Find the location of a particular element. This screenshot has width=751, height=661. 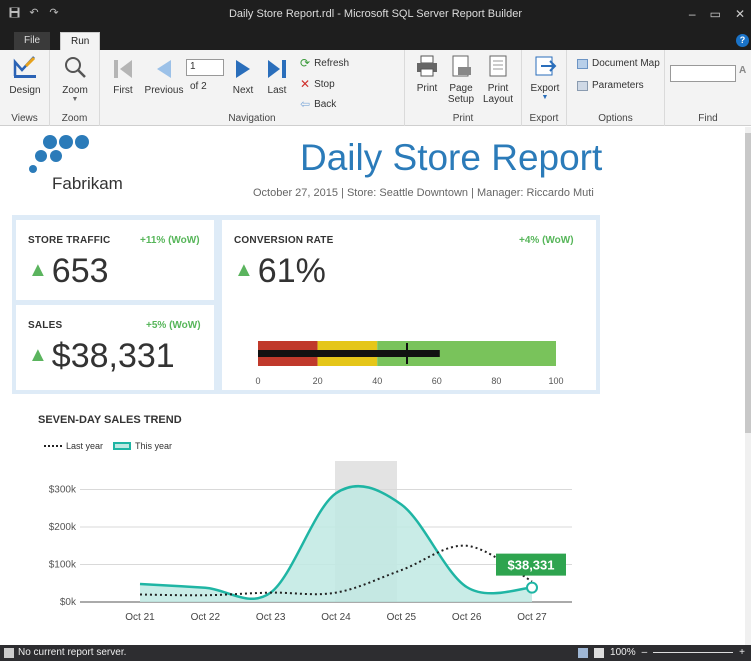

x-tick-label: Oct 22 is located at coordinates (206, 617).